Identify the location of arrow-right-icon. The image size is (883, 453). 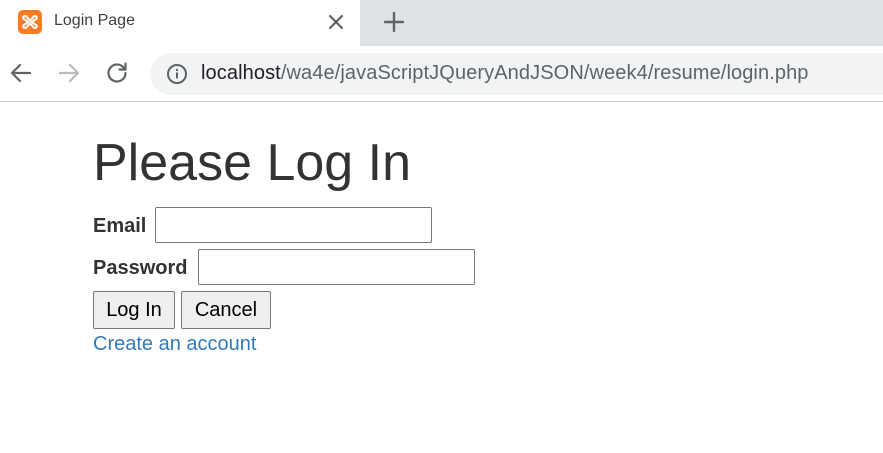
(69, 73).